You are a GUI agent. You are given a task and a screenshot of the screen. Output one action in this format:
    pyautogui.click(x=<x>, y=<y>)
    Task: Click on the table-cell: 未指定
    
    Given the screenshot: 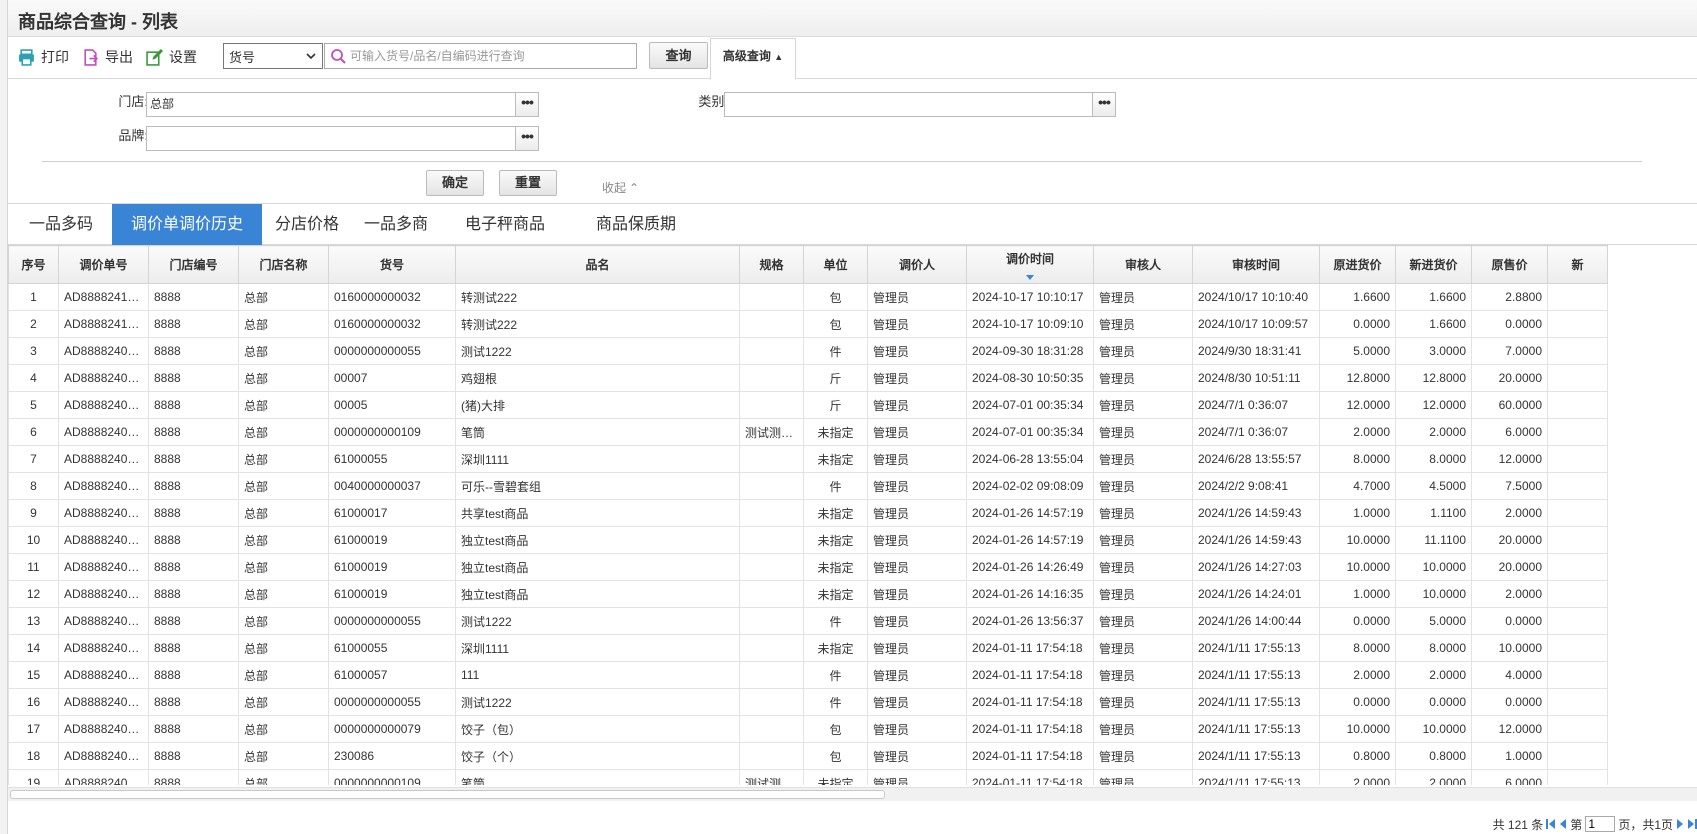 What is the action you would take?
    pyautogui.click(x=835, y=513)
    